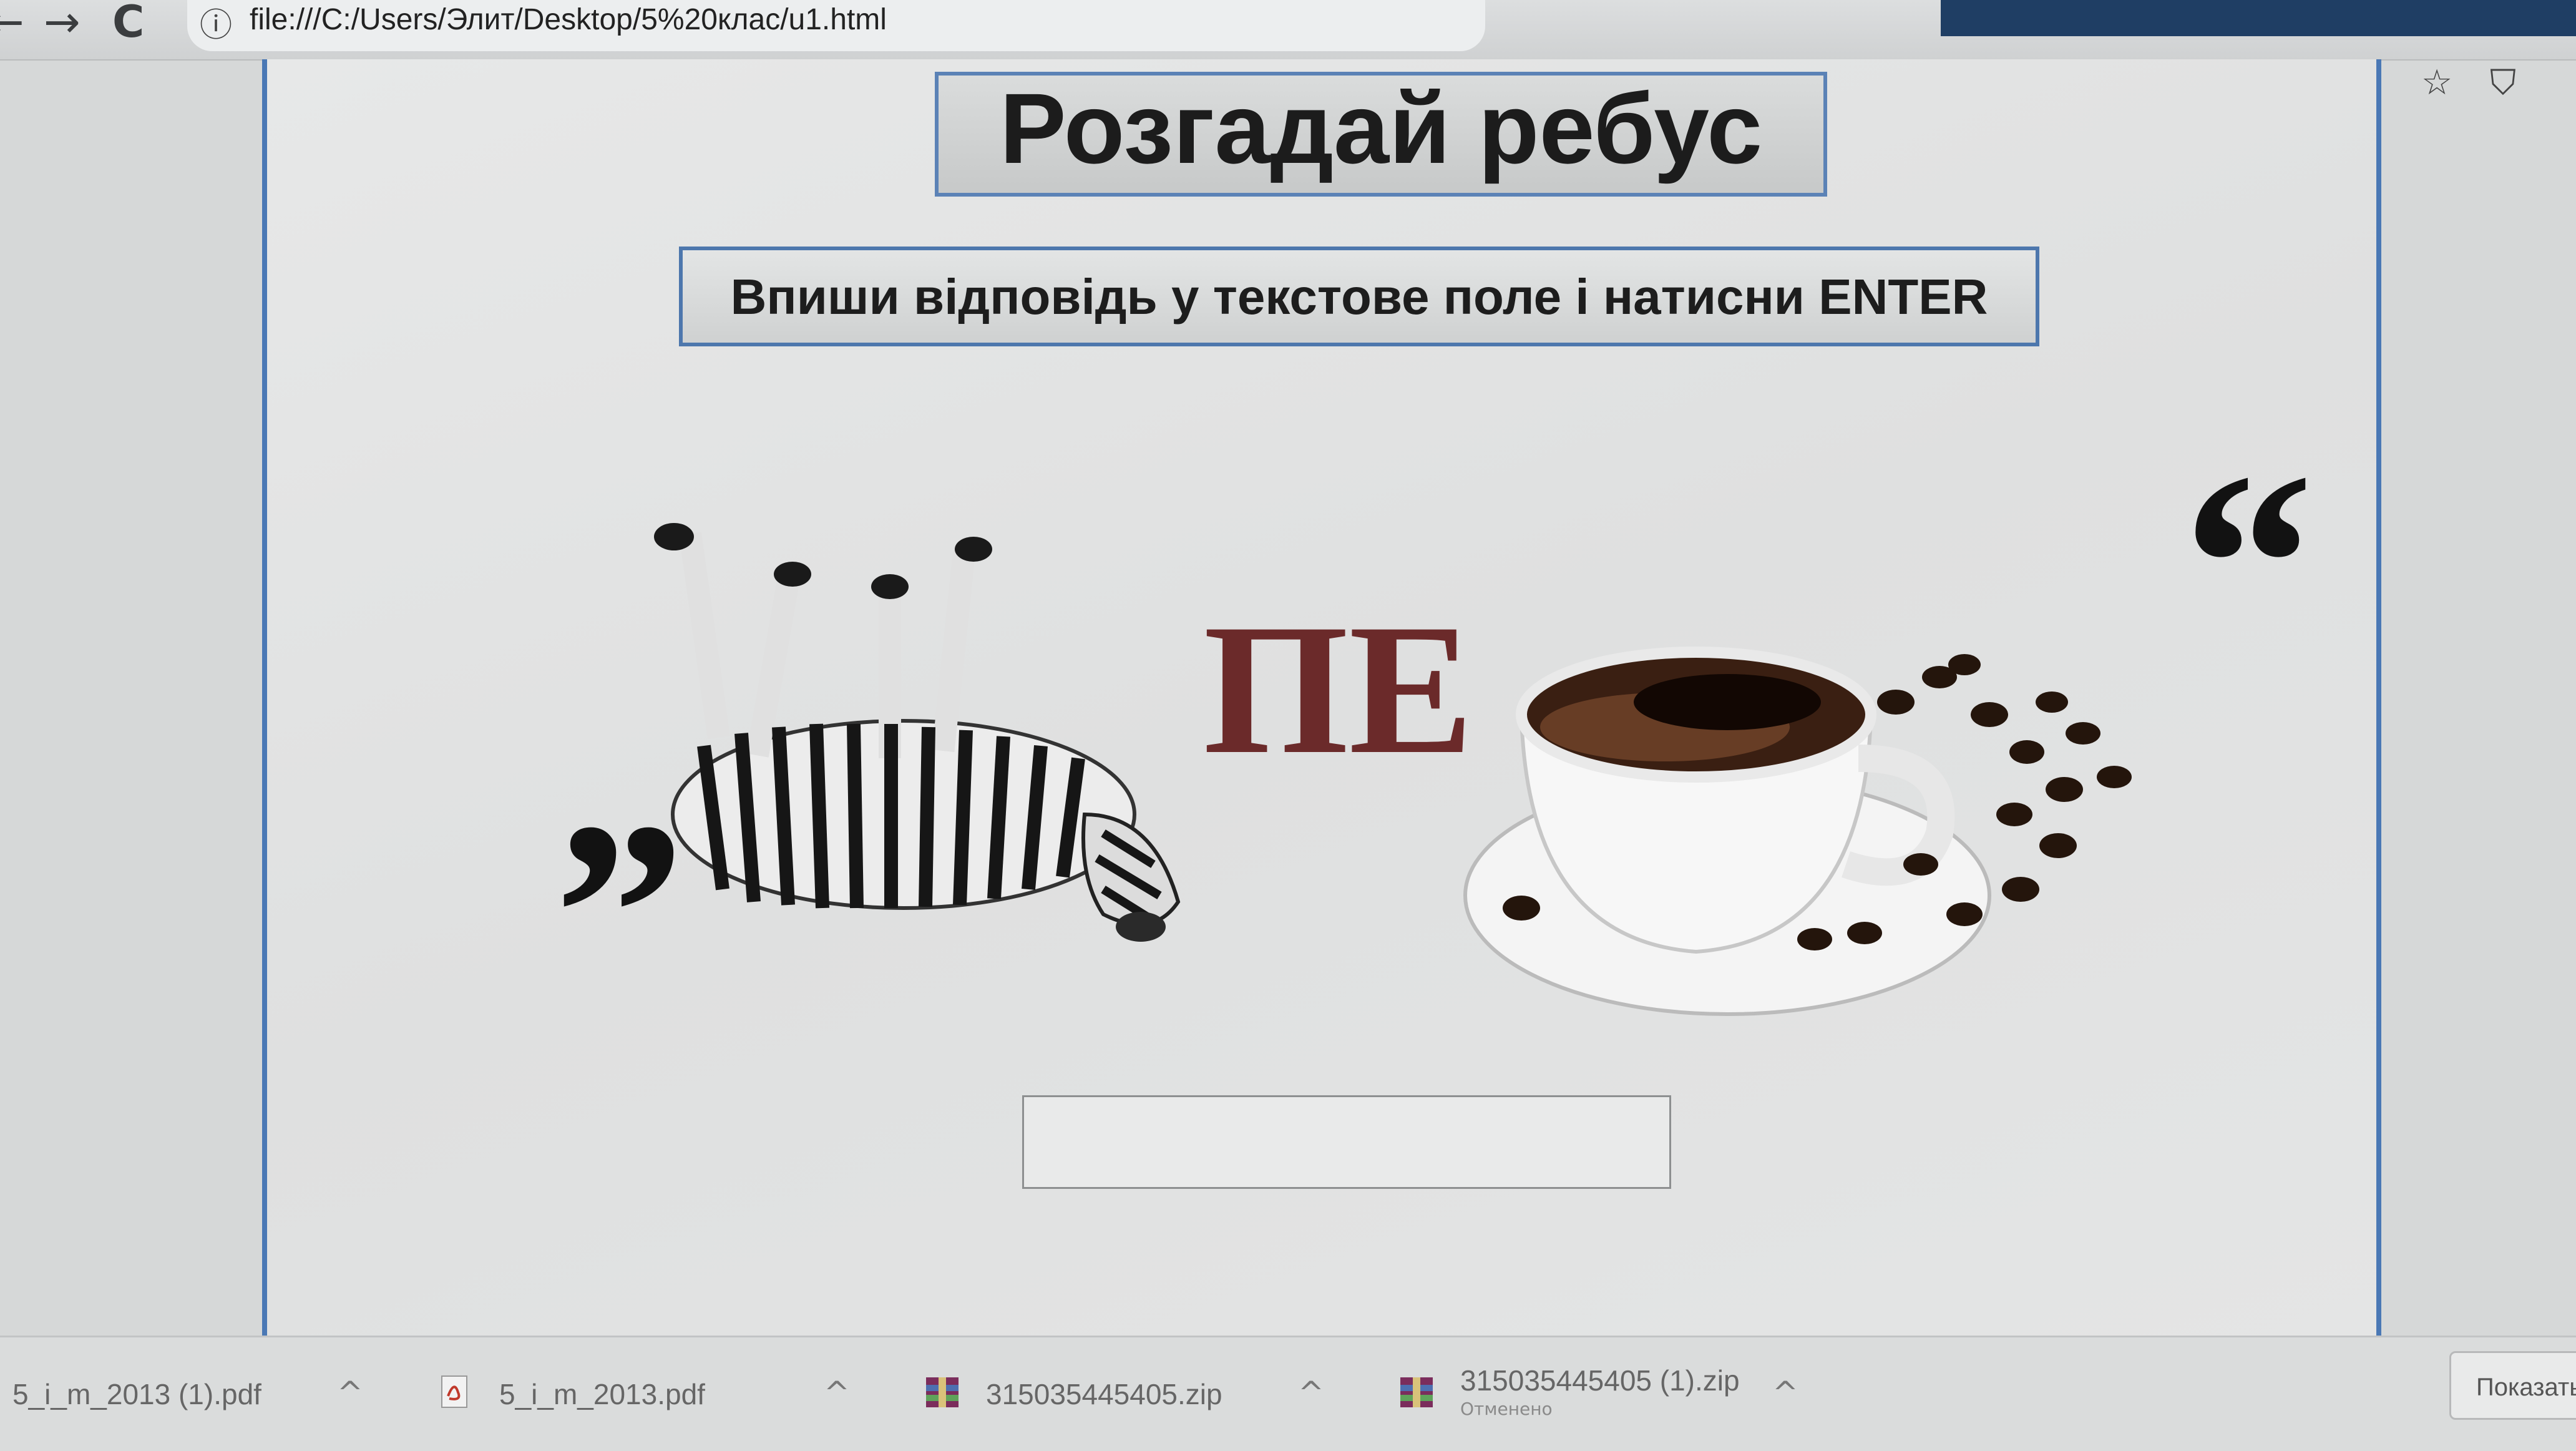 Image resolution: width=2576 pixels, height=1451 pixels. I want to click on back-arrow-icon: ←, so click(12, 24).